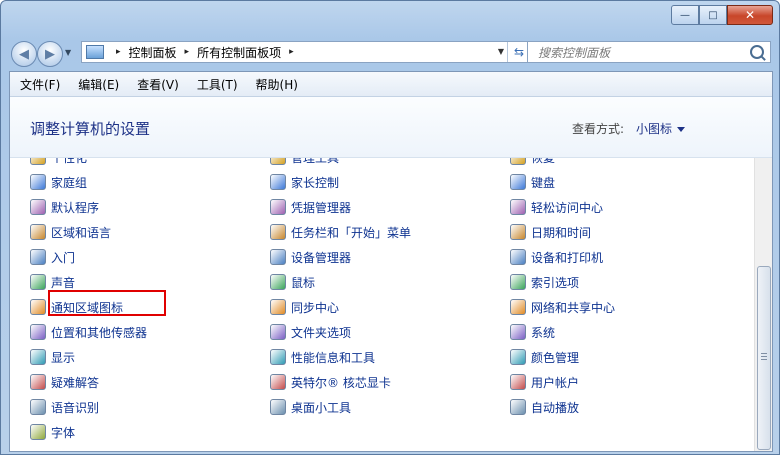  I want to click on control-panel-item-label: 设备和打印机, so click(567, 257).